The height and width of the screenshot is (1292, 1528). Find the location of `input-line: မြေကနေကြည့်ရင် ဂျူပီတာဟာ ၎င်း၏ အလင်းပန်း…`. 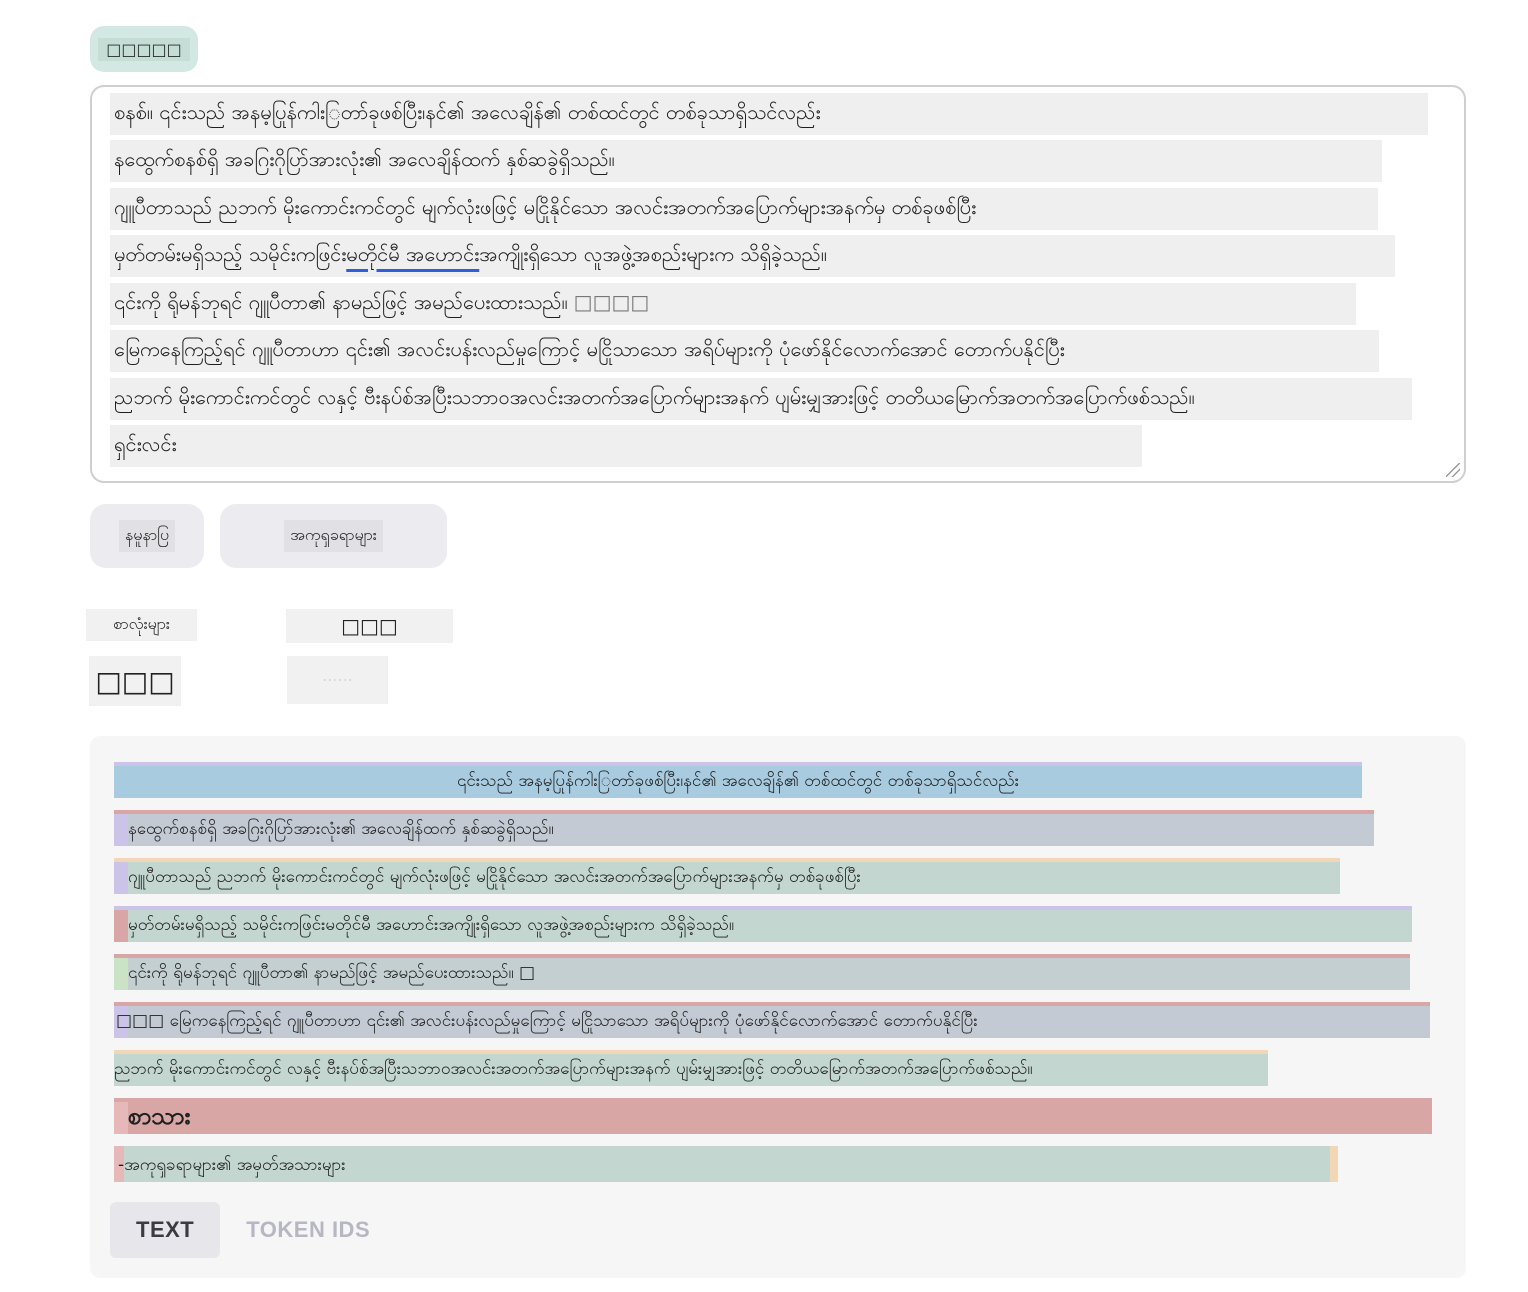

input-line: မြေကနေကြည့်ရင် ဂျူပီတာဟာ ၎င်း၏ အလင်းပန်း… is located at coordinates (778, 352).